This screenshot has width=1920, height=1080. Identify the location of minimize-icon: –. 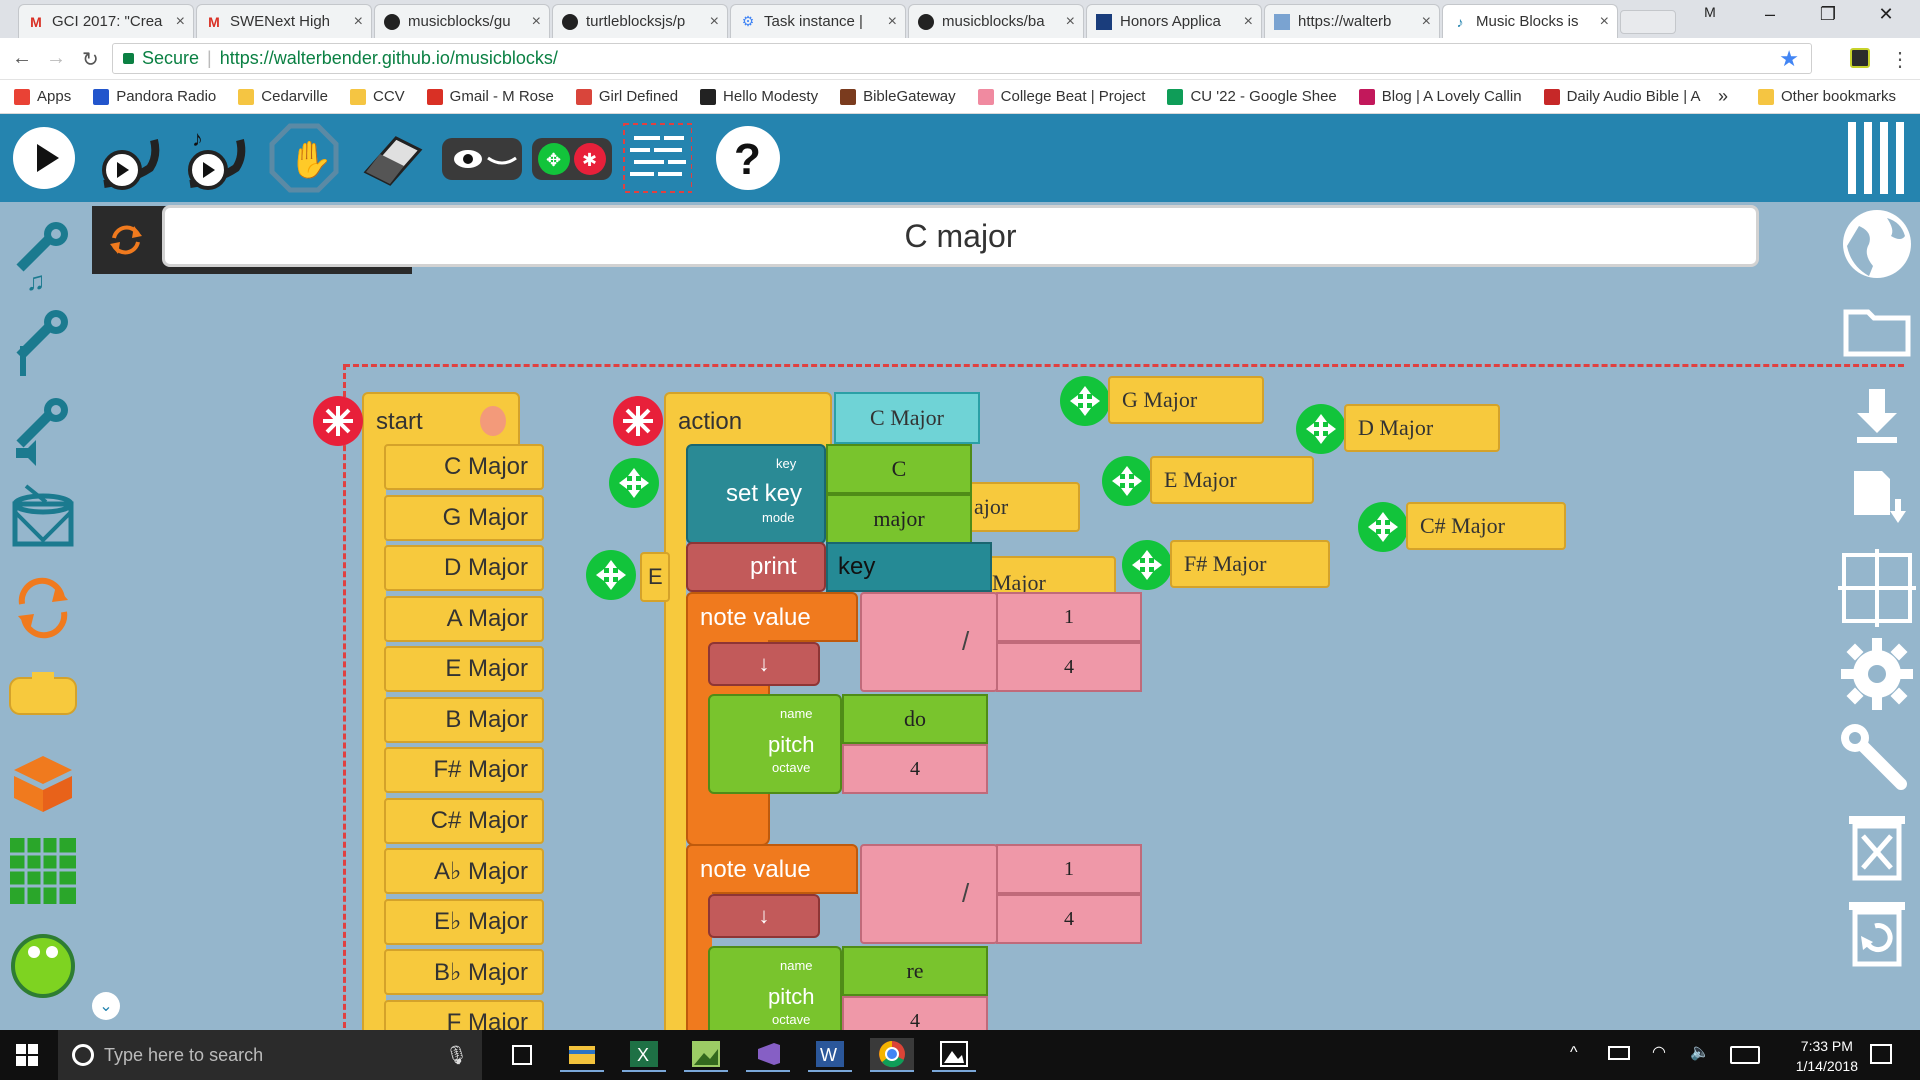
(1770, 14).